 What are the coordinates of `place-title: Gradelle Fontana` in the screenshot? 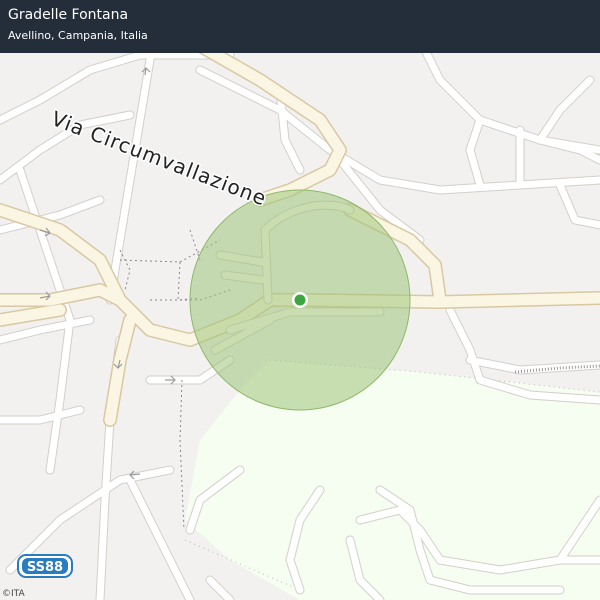 It's located at (68, 15).